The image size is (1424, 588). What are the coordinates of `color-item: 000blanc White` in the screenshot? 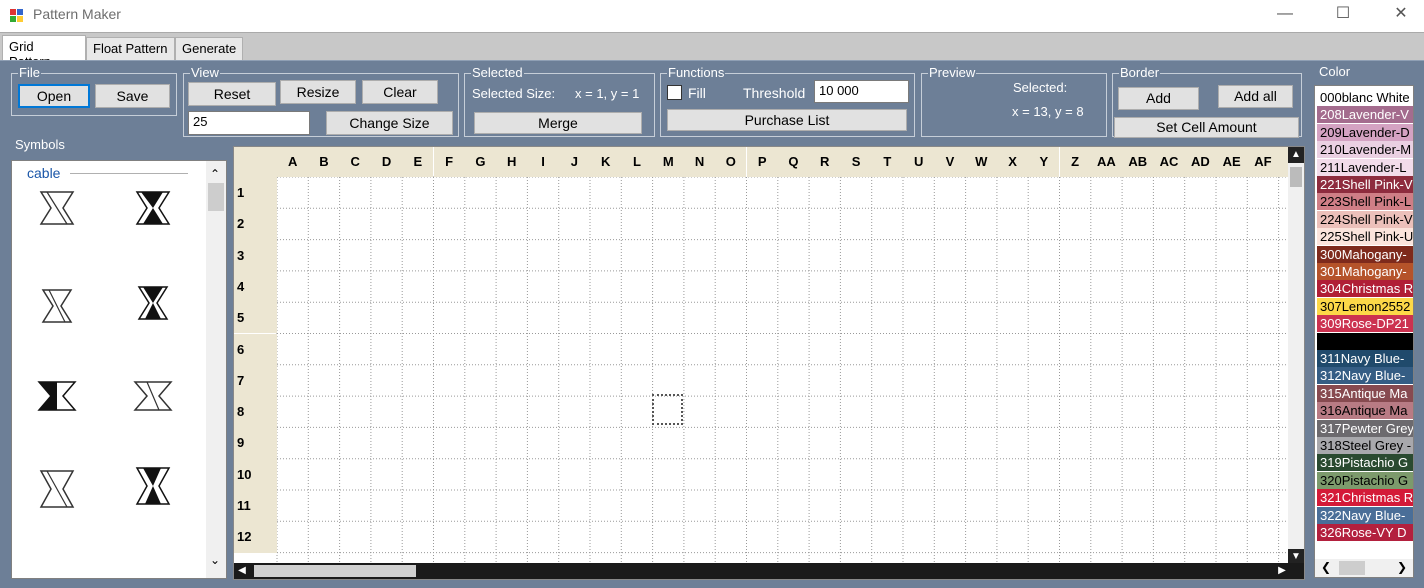 It's located at (1365, 97).